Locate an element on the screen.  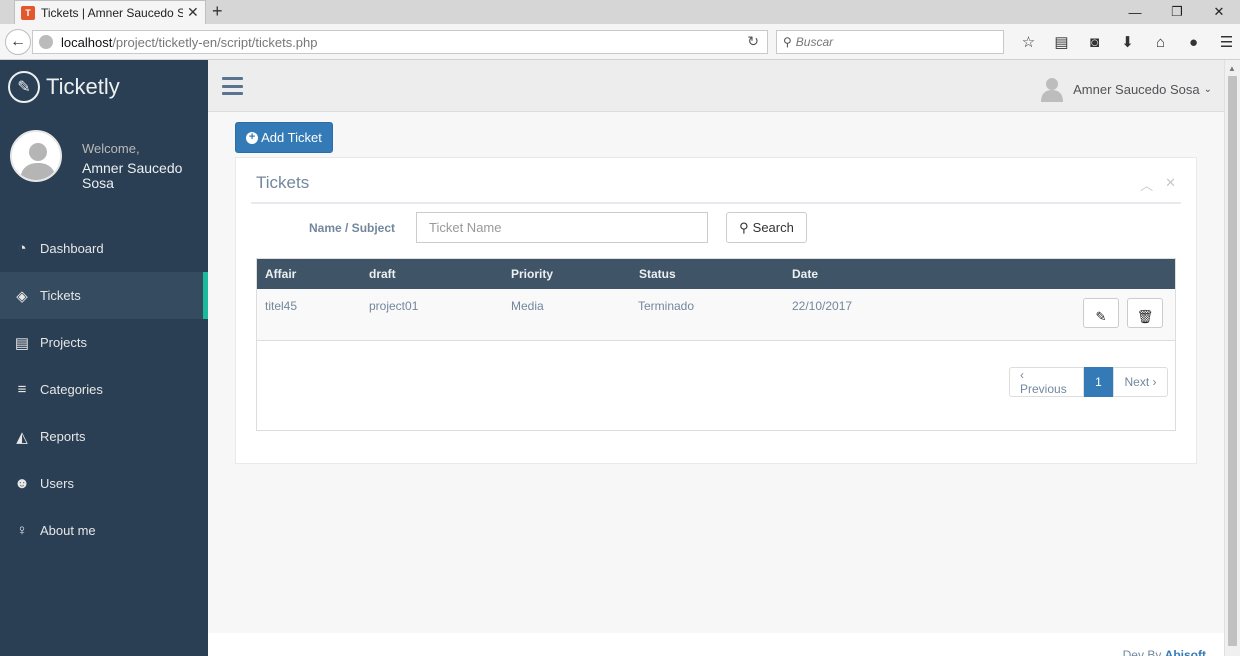
area-chart-icon: ◭ is located at coordinates (22, 437).